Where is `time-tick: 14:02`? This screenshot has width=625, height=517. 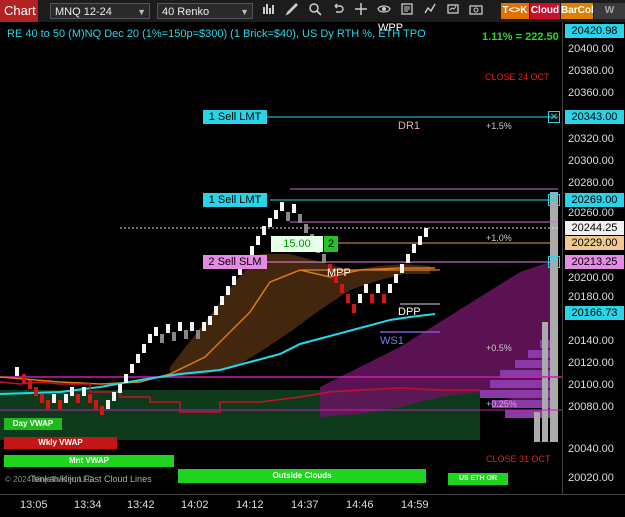 time-tick: 14:02 is located at coordinates (195, 505).